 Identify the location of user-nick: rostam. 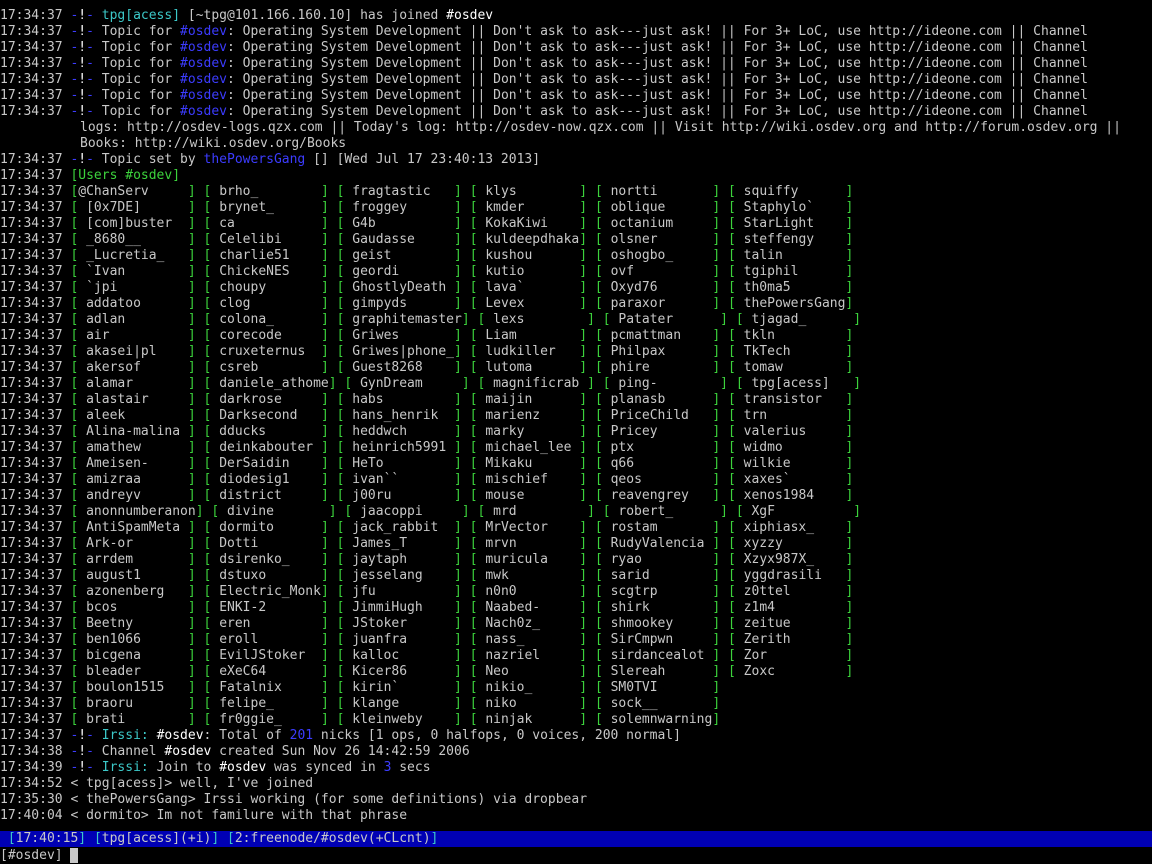
(634, 527).